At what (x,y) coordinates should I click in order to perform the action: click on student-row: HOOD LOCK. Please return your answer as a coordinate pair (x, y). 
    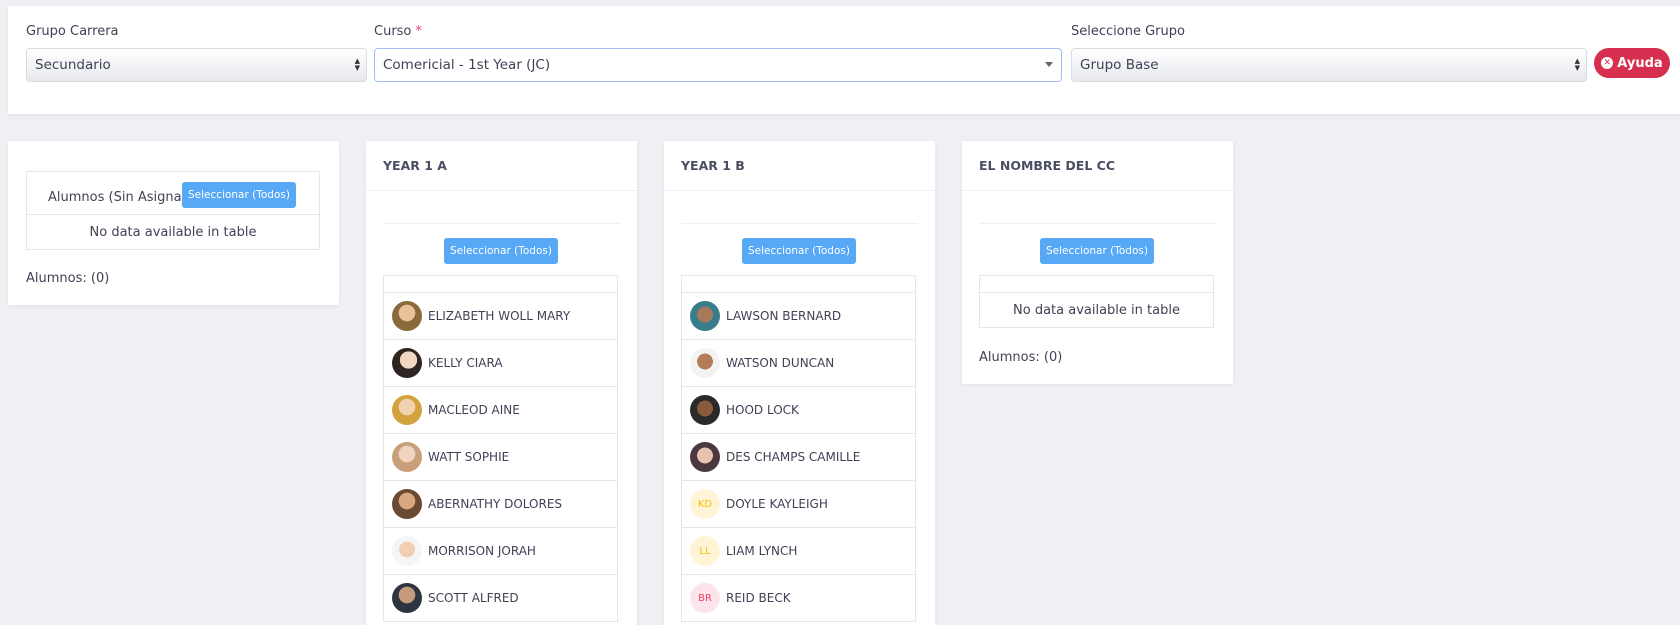
    Looking at the image, I should click on (798, 410).